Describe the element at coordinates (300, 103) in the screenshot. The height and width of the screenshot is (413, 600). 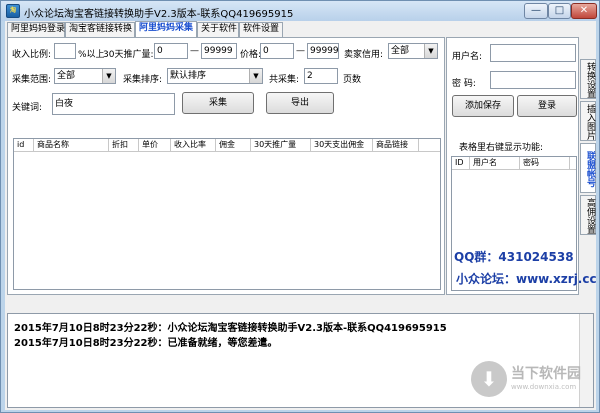
I see `export-button: 导出` at that location.